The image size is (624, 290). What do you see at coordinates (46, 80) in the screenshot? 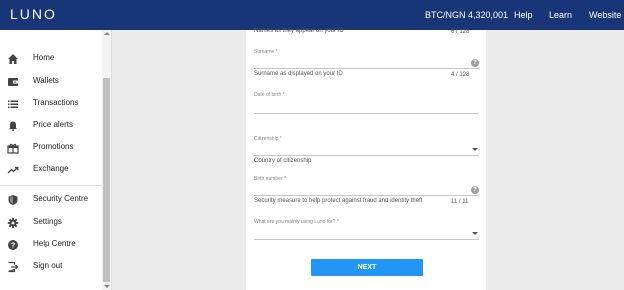
I see `sidebar-item-label: Wallets` at bounding box center [46, 80].